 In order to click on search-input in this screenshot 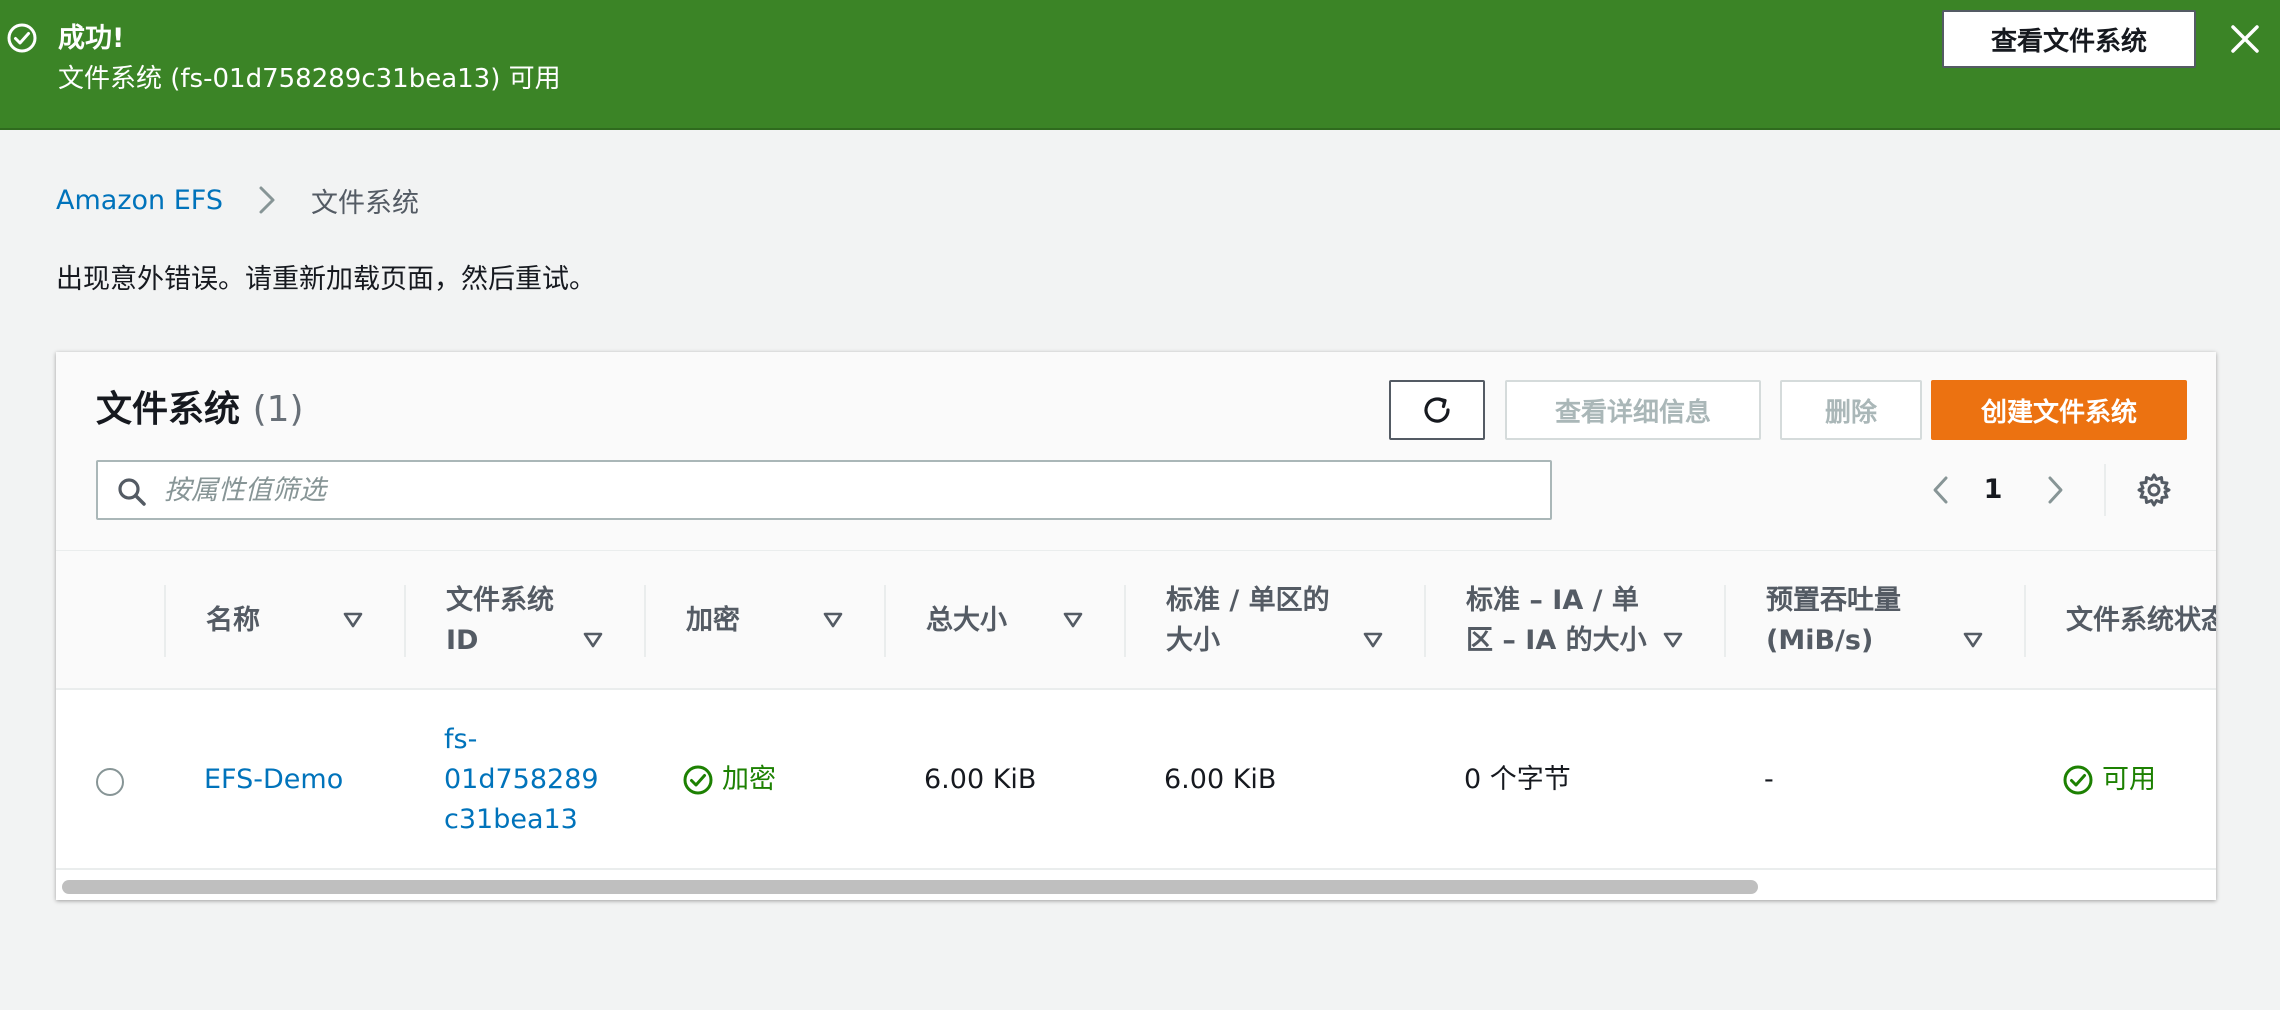, I will do `click(849, 490)`.